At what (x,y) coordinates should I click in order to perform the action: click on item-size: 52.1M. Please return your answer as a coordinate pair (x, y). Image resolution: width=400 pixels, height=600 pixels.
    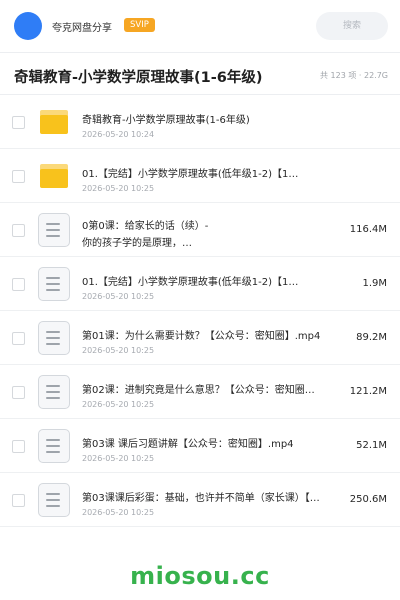
    Looking at the image, I should click on (371, 445).